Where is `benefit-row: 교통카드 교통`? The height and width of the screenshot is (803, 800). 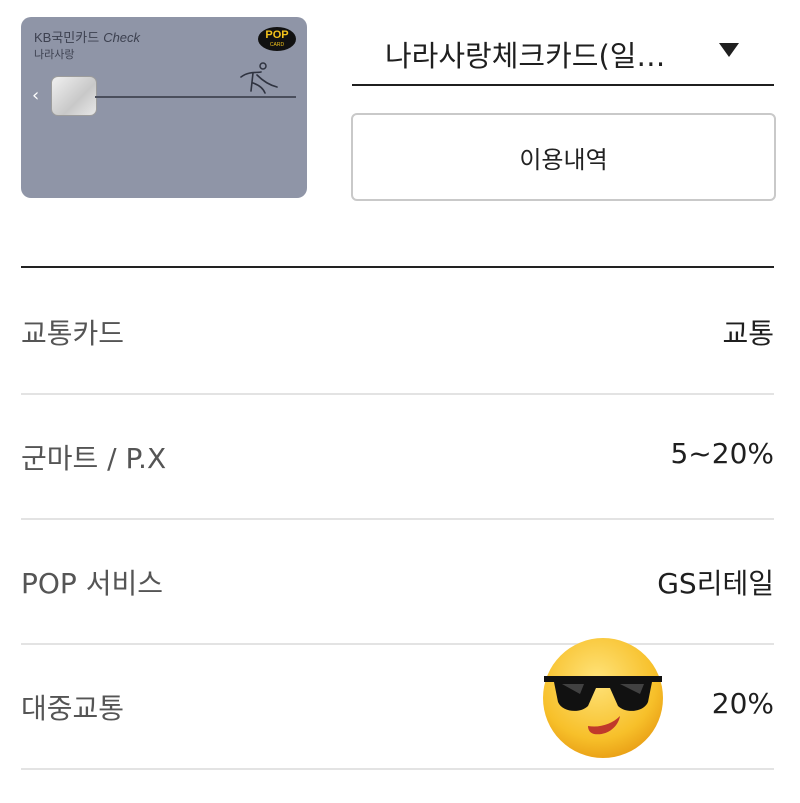 benefit-row: 교통카드 교통 is located at coordinates (397, 331).